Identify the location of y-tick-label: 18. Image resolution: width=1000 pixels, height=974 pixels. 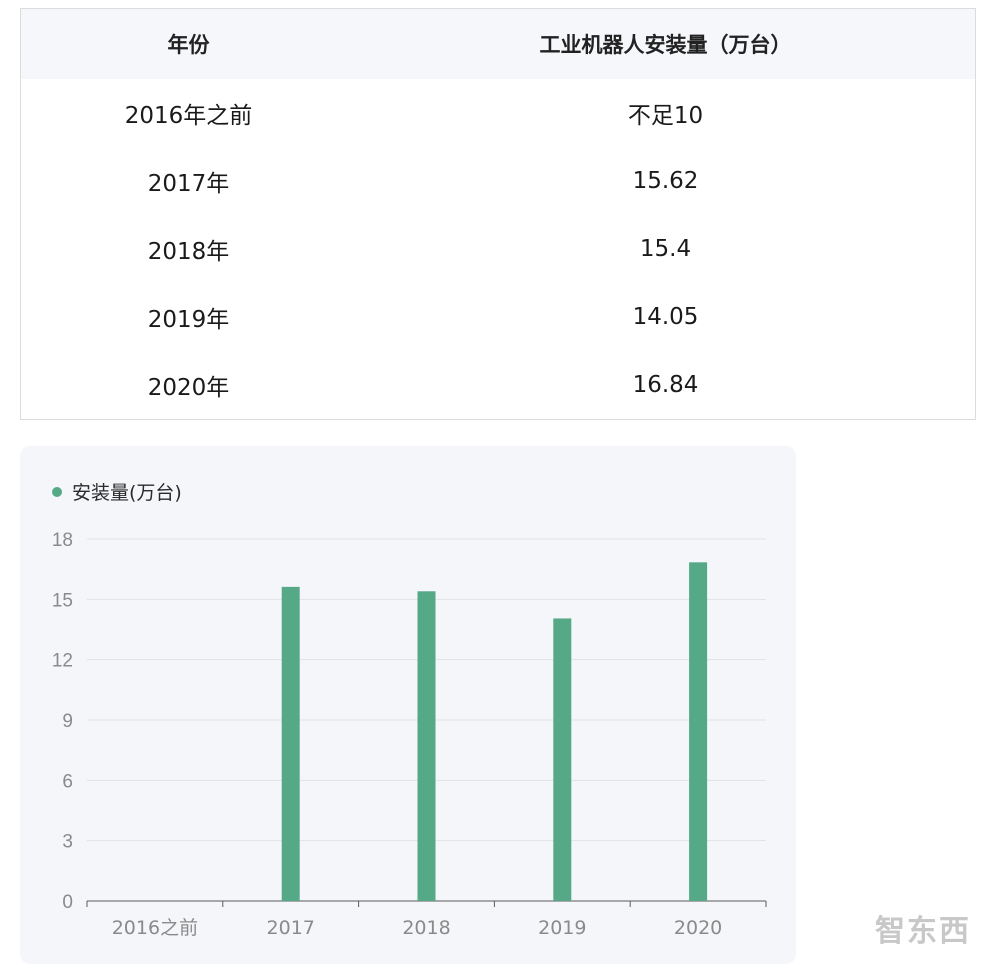
(62, 540).